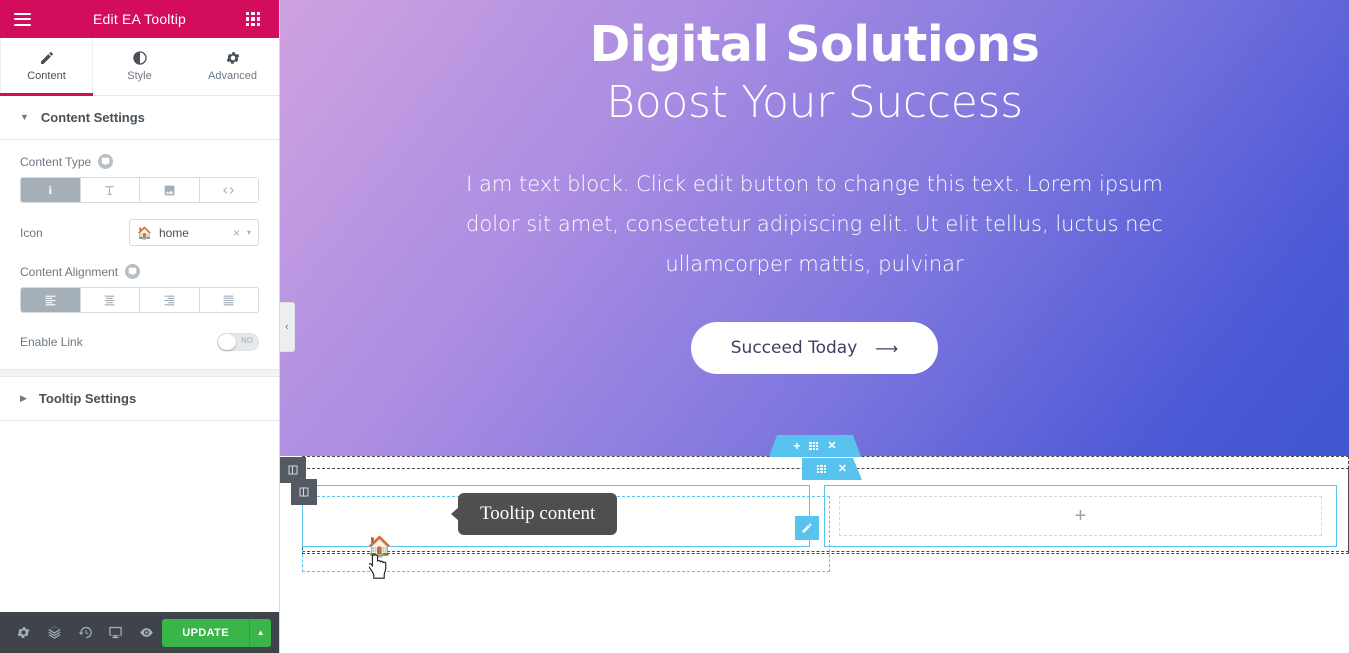 Image resolution: width=1349 pixels, height=653 pixels. Describe the element at coordinates (87, 398) in the screenshot. I see `section-tooltip-settings-label: Tooltip Settings` at that location.